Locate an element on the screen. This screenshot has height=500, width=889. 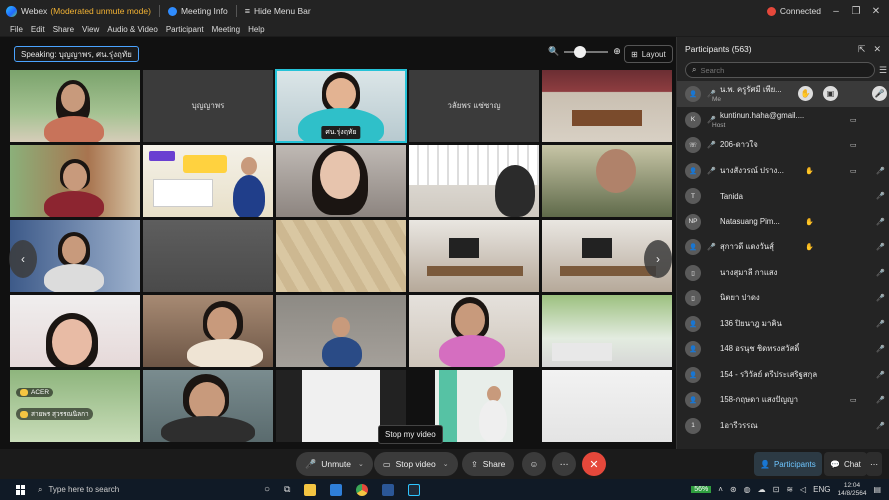
chevron-right-icon: › is located at coordinates (658, 259).